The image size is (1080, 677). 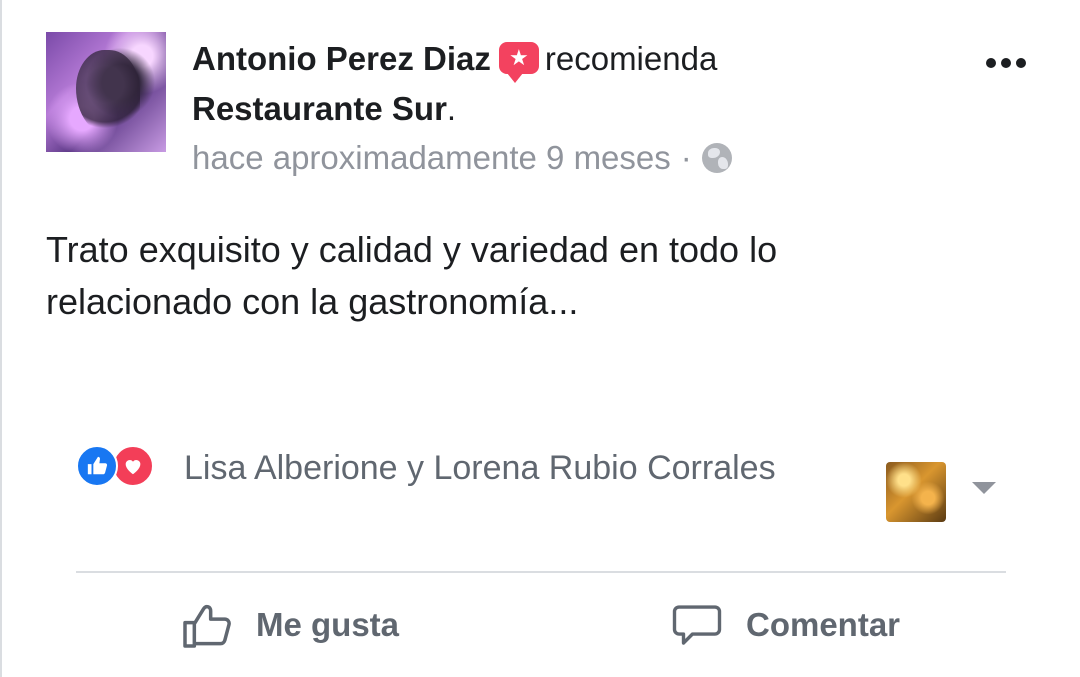 What do you see at coordinates (341, 58) in the screenshot?
I see `author-name: Antonio Perez Diaz` at bounding box center [341, 58].